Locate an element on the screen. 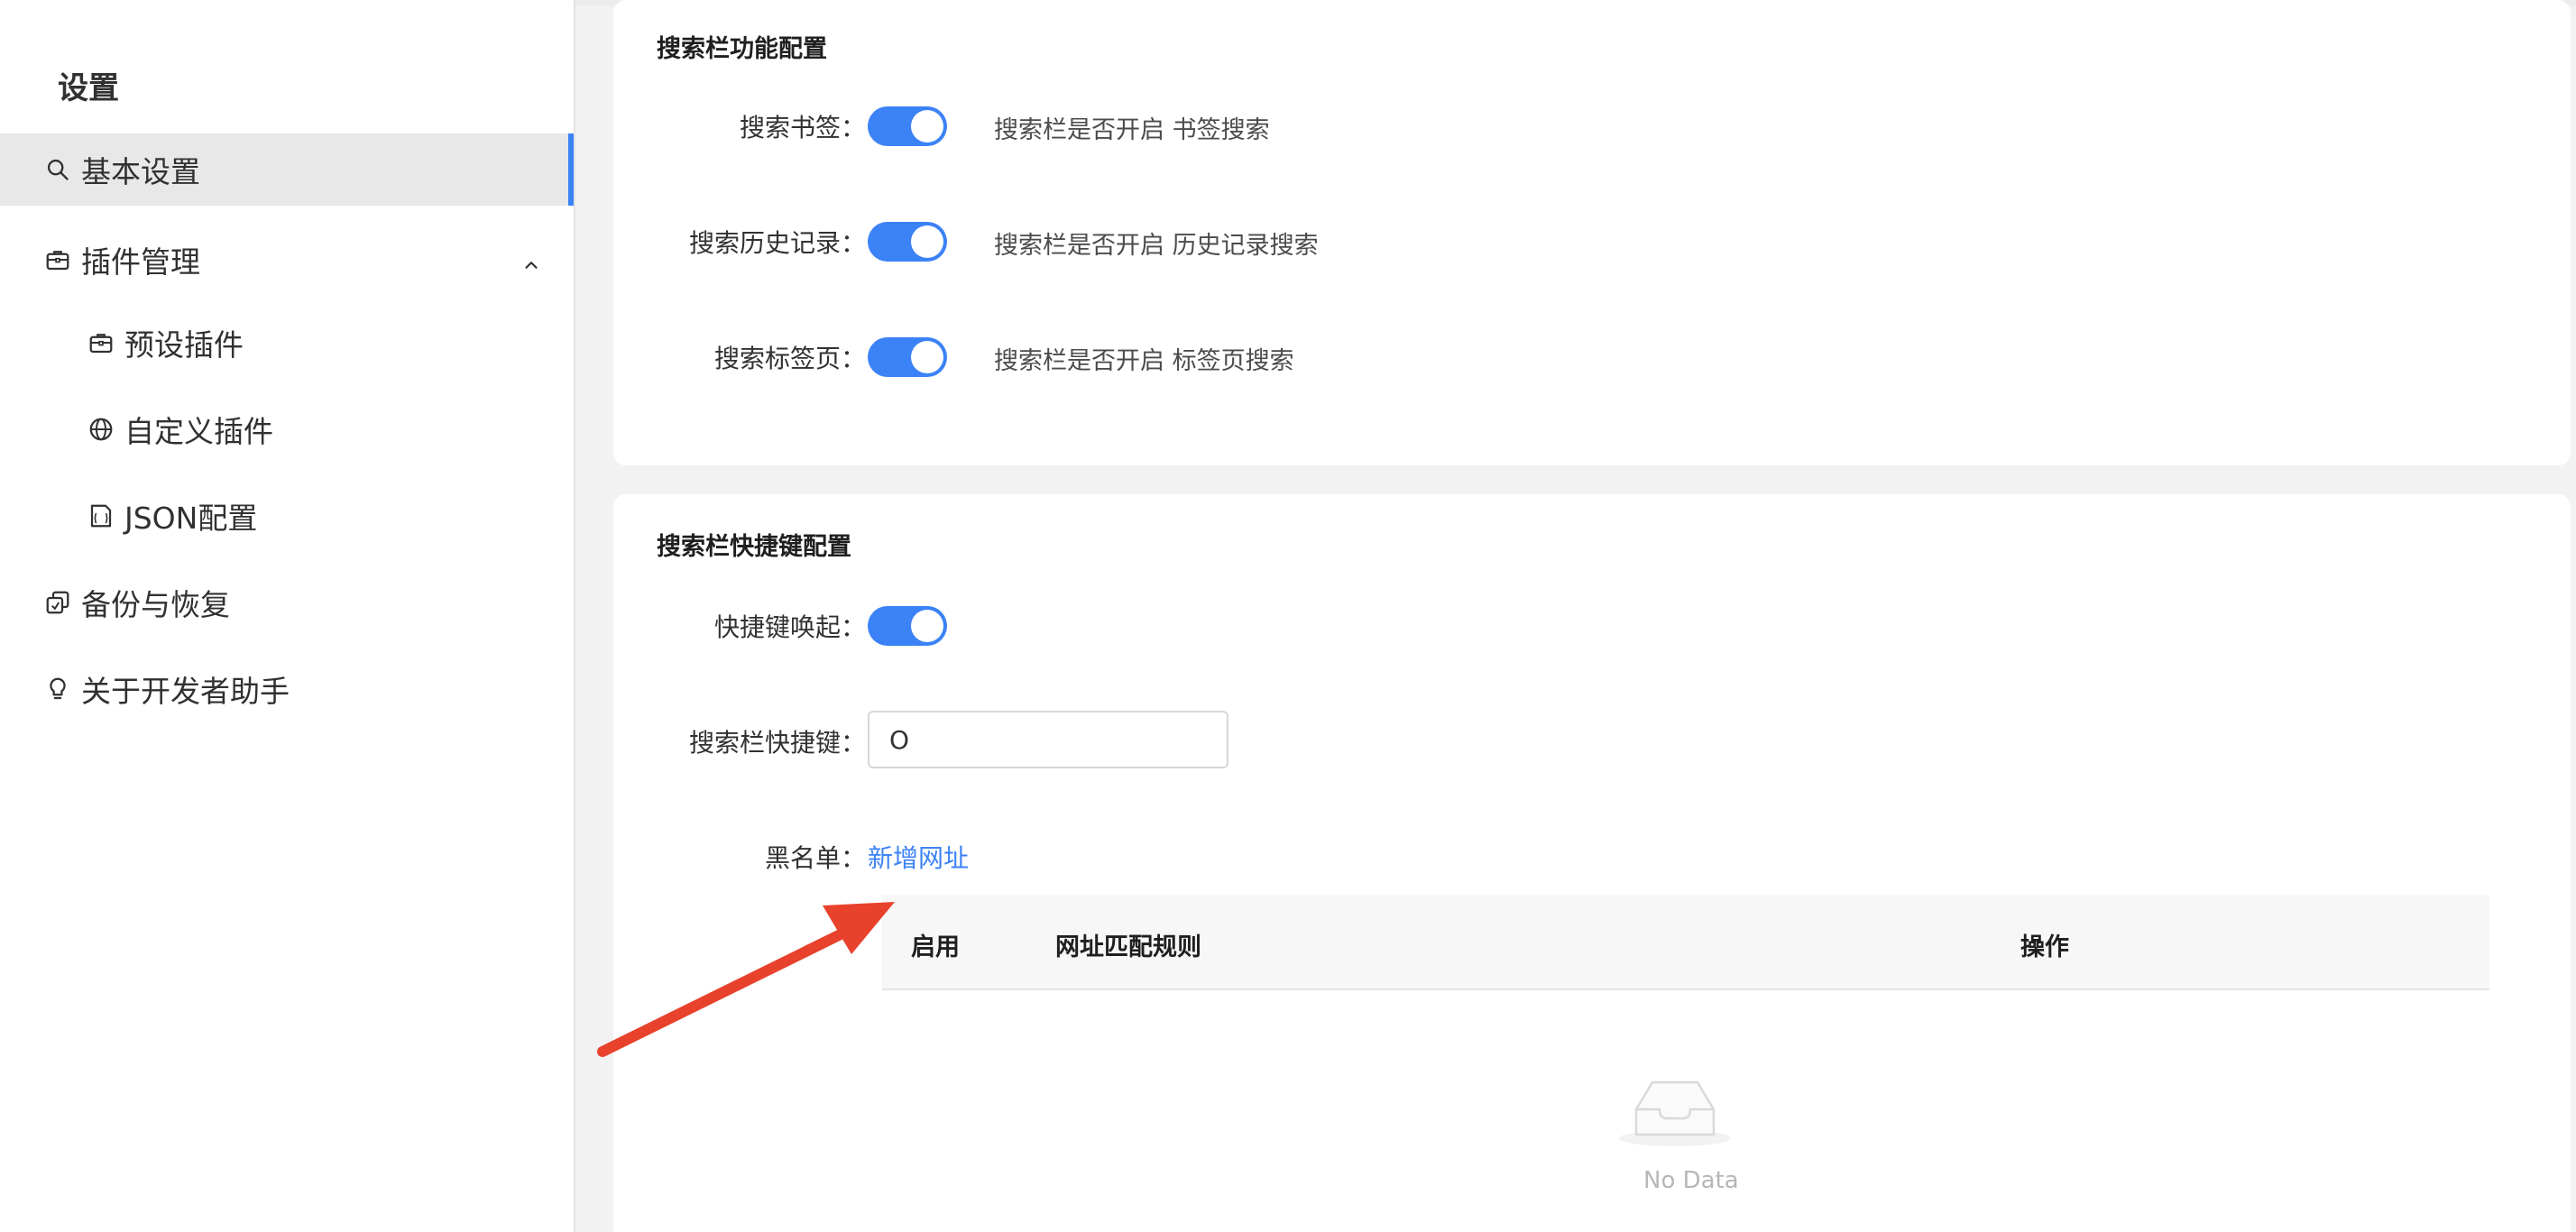 The width and height of the screenshot is (2576, 1232). menu-item-label: 备份与恢复 is located at coordinates (156, 605).